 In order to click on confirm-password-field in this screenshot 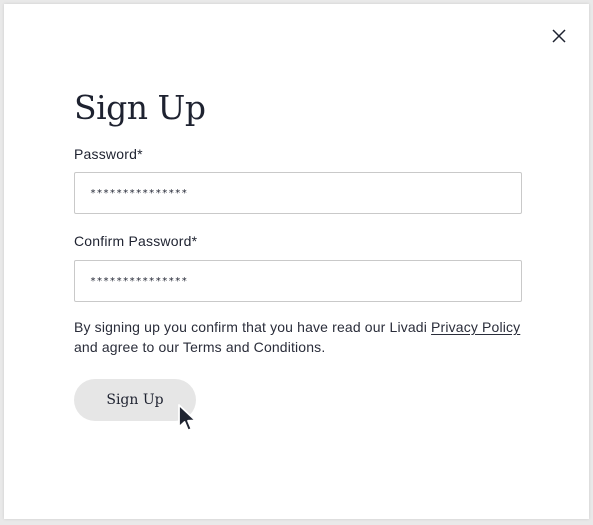, I will do `click(298, 281)`.